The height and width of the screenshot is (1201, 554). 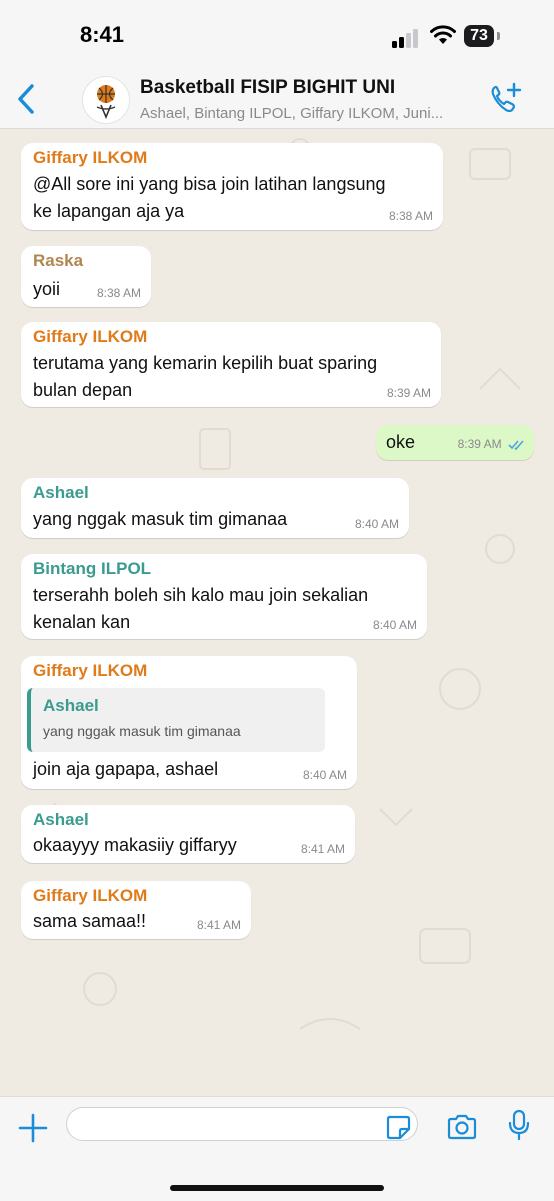 What do you see at coordinates (443, 34) in the screenshot?
I see `wifi-icon` at bounding box center [443, 34].